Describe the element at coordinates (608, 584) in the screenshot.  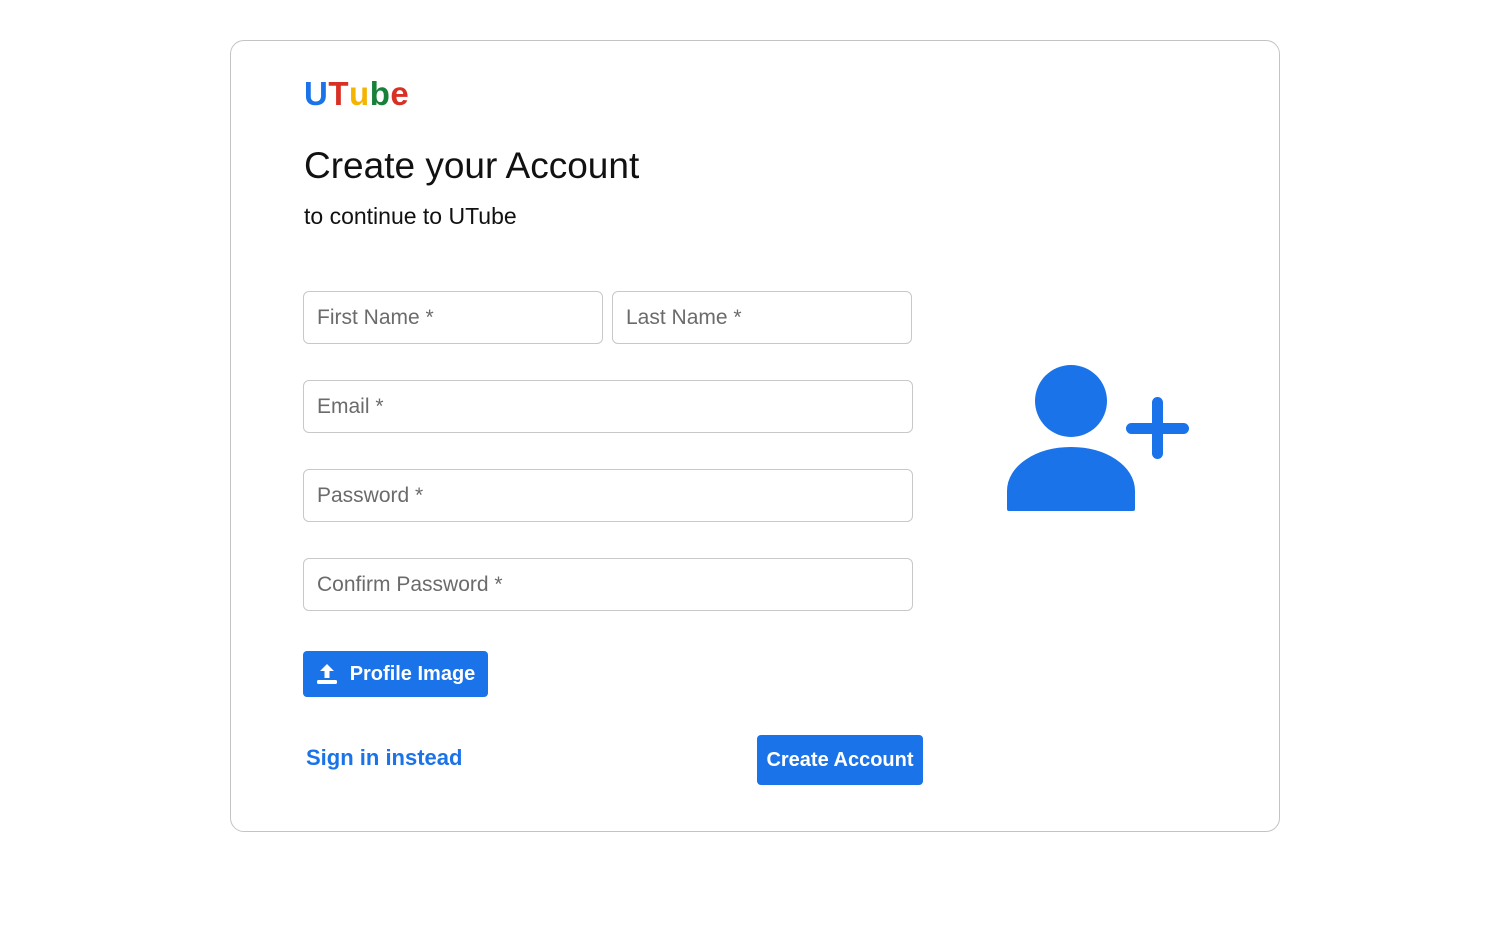
I see `confirm-password-input` at that location.